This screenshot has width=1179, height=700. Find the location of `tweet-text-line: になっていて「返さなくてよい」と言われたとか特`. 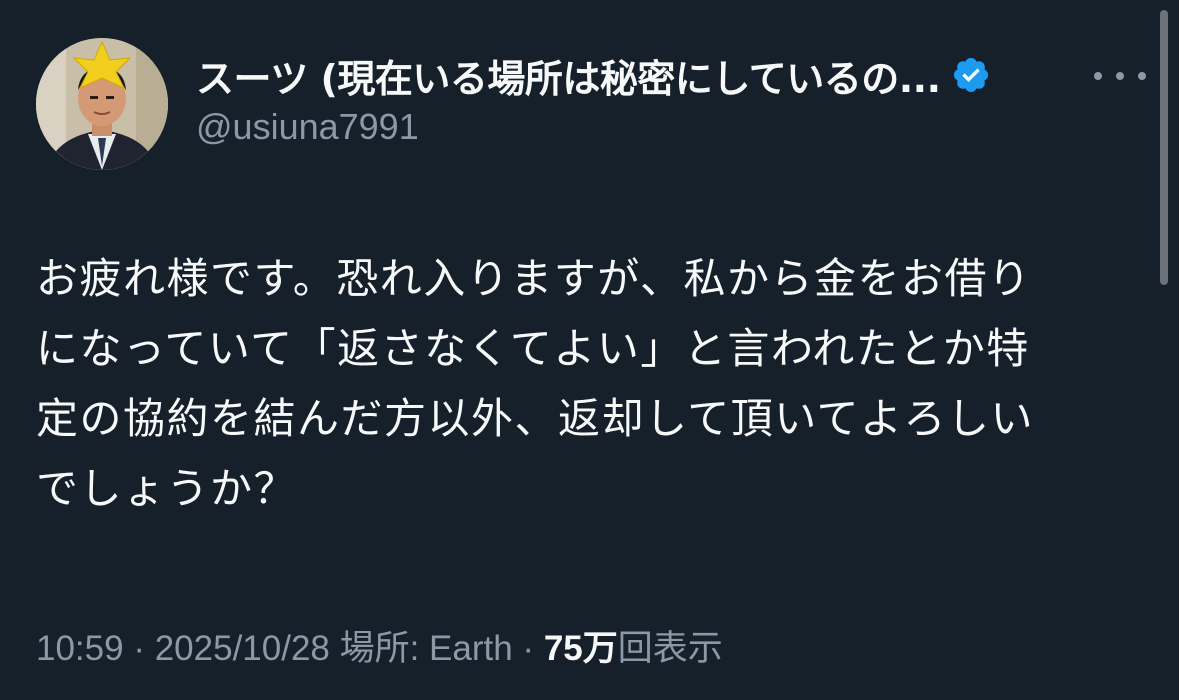

tweet-text-line: になっていて「返さなくてよい」と言われたとか特 is located at coordinates (533, 348).